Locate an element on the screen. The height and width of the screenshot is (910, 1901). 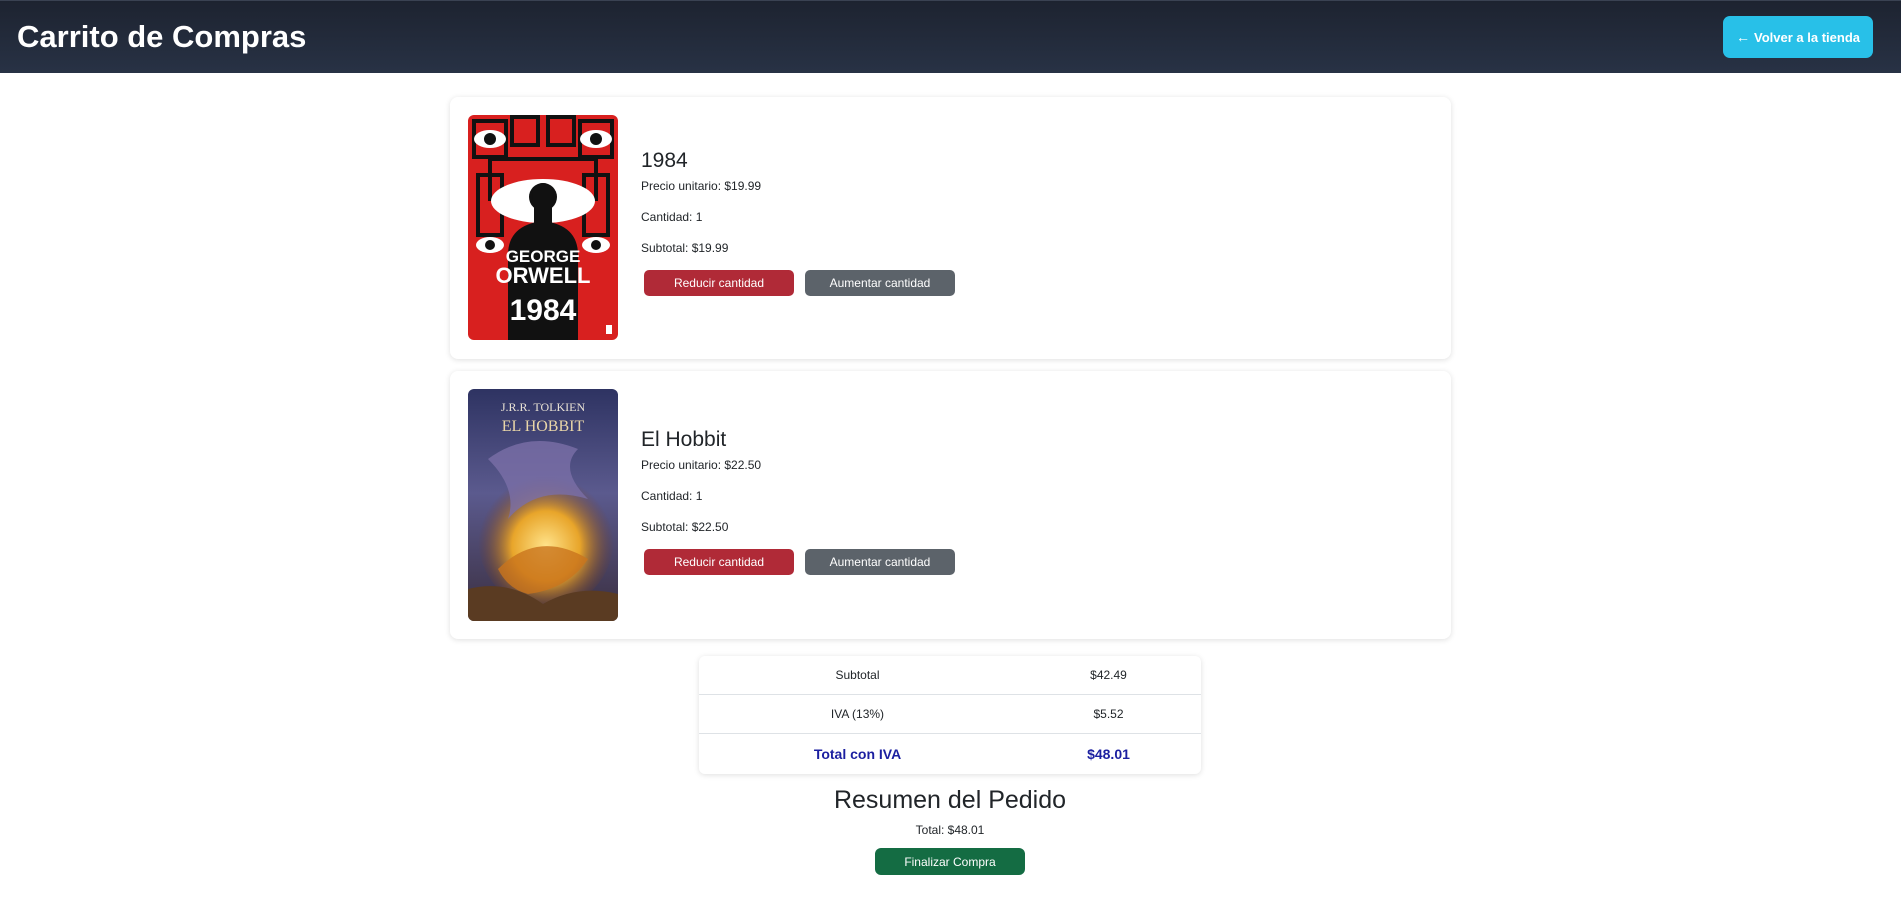
book-cover-image: J.R.R. TOLKIEN EL HOBBIT is located at coordinates (543, 505).